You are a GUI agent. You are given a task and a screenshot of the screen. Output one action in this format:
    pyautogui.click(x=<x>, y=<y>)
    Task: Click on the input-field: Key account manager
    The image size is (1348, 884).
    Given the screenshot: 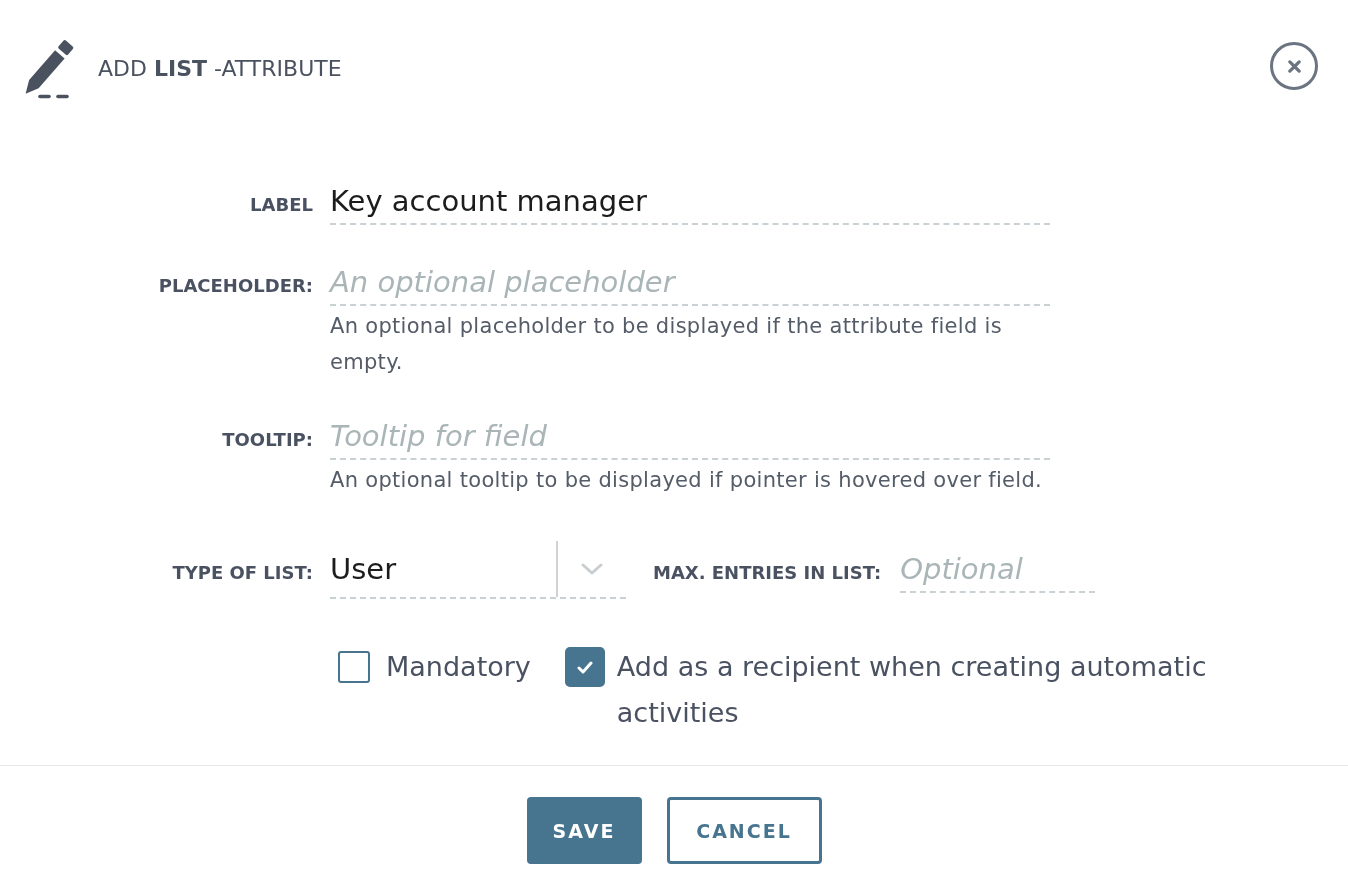 What is the action you would take?
    pyautogui.click(x=690, y=202)
    